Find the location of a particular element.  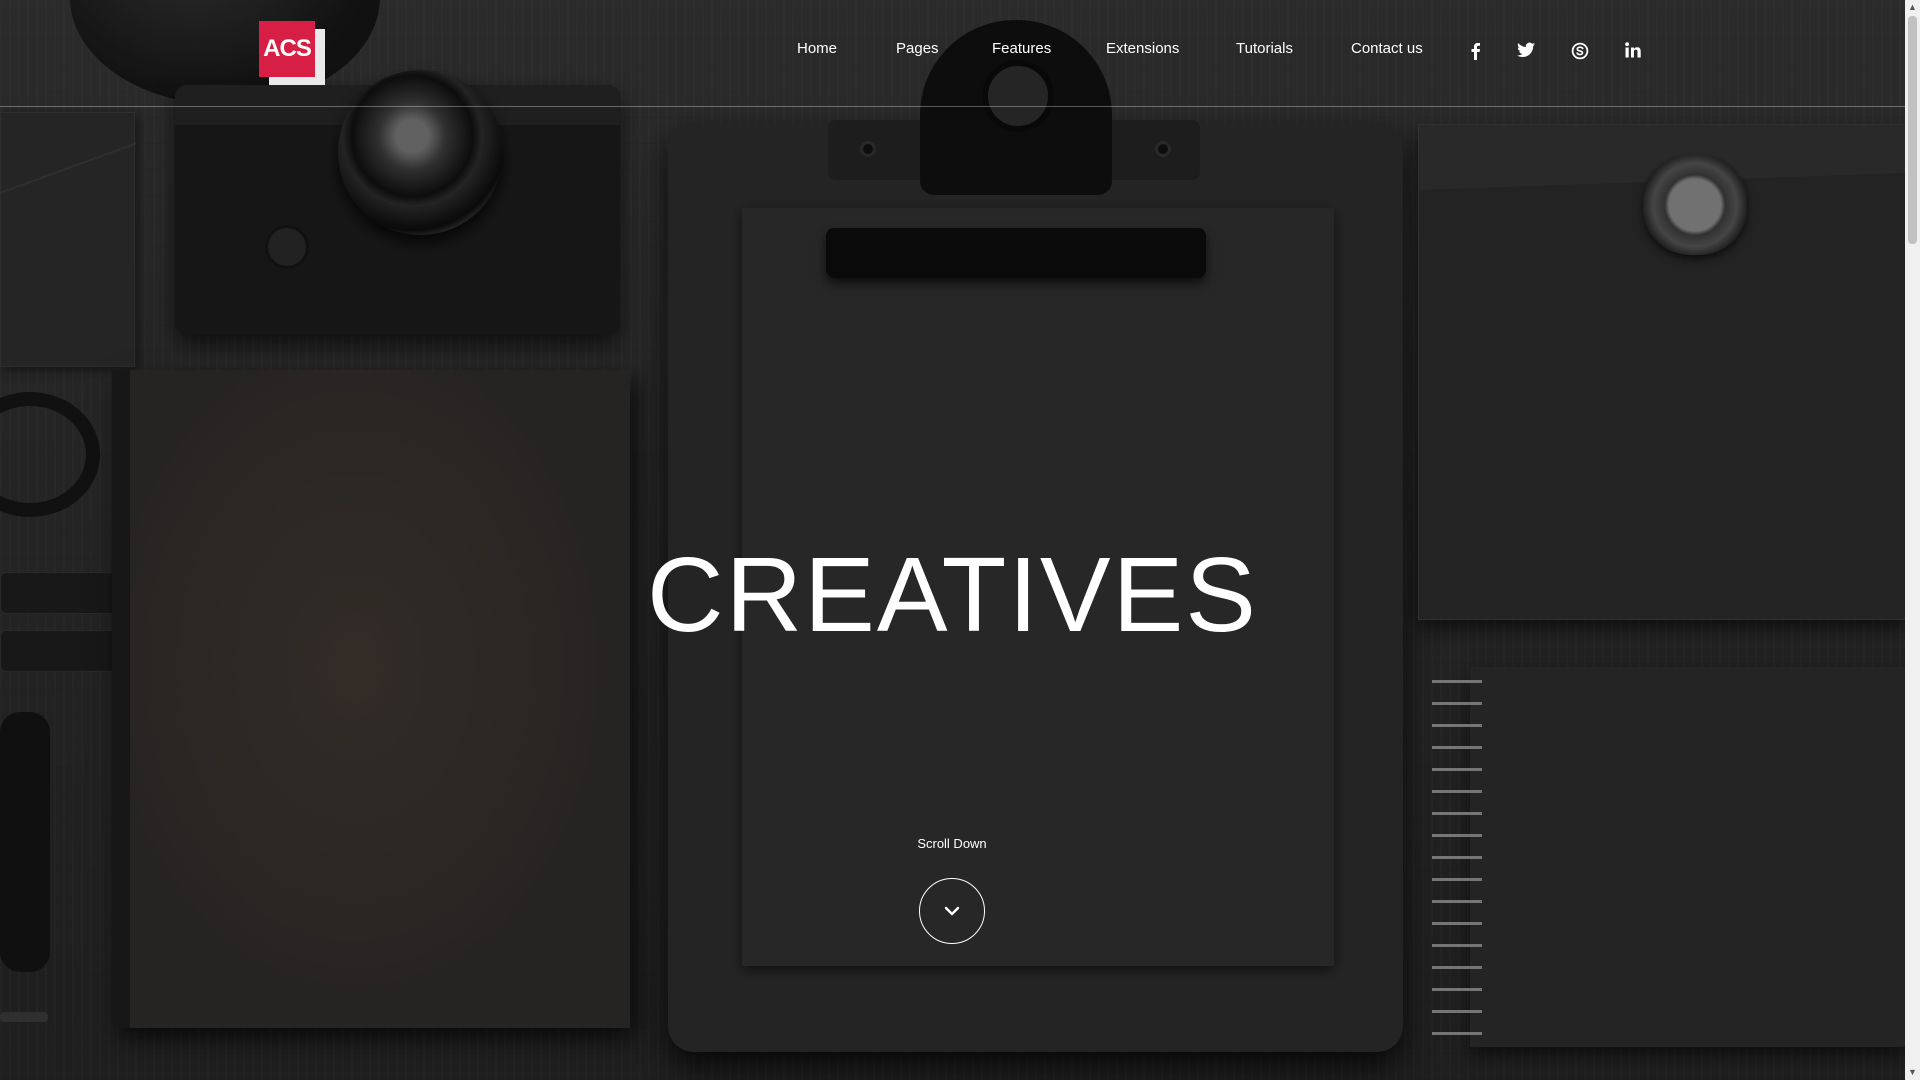

twitter-icon is located at coordinates (1526, 54).